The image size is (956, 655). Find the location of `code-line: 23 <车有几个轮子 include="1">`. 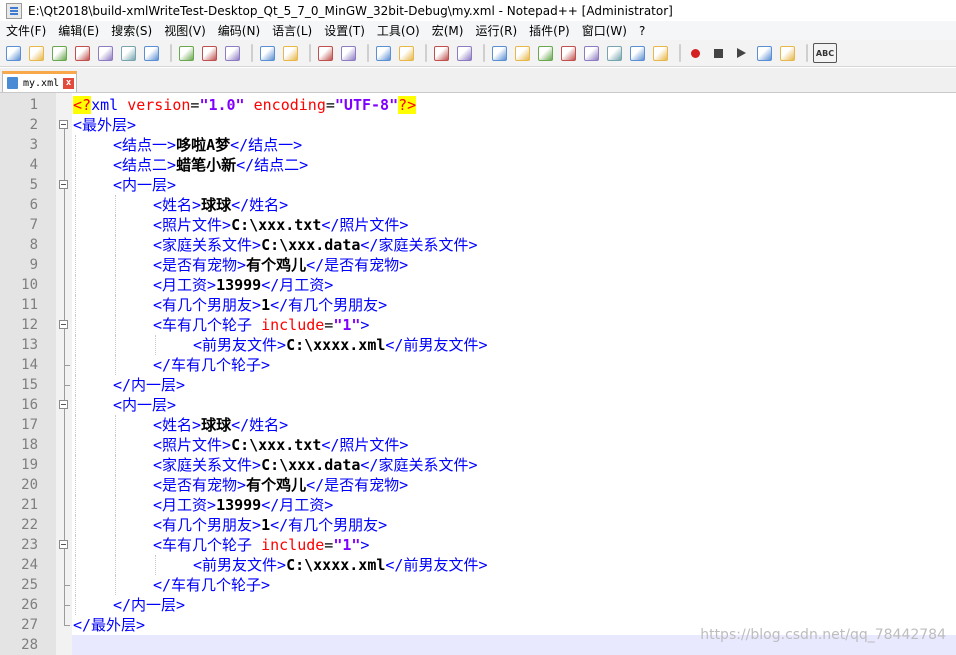

code-line: 23 <车有几个轮子 include="1"> is located at coordinates (478, 545).